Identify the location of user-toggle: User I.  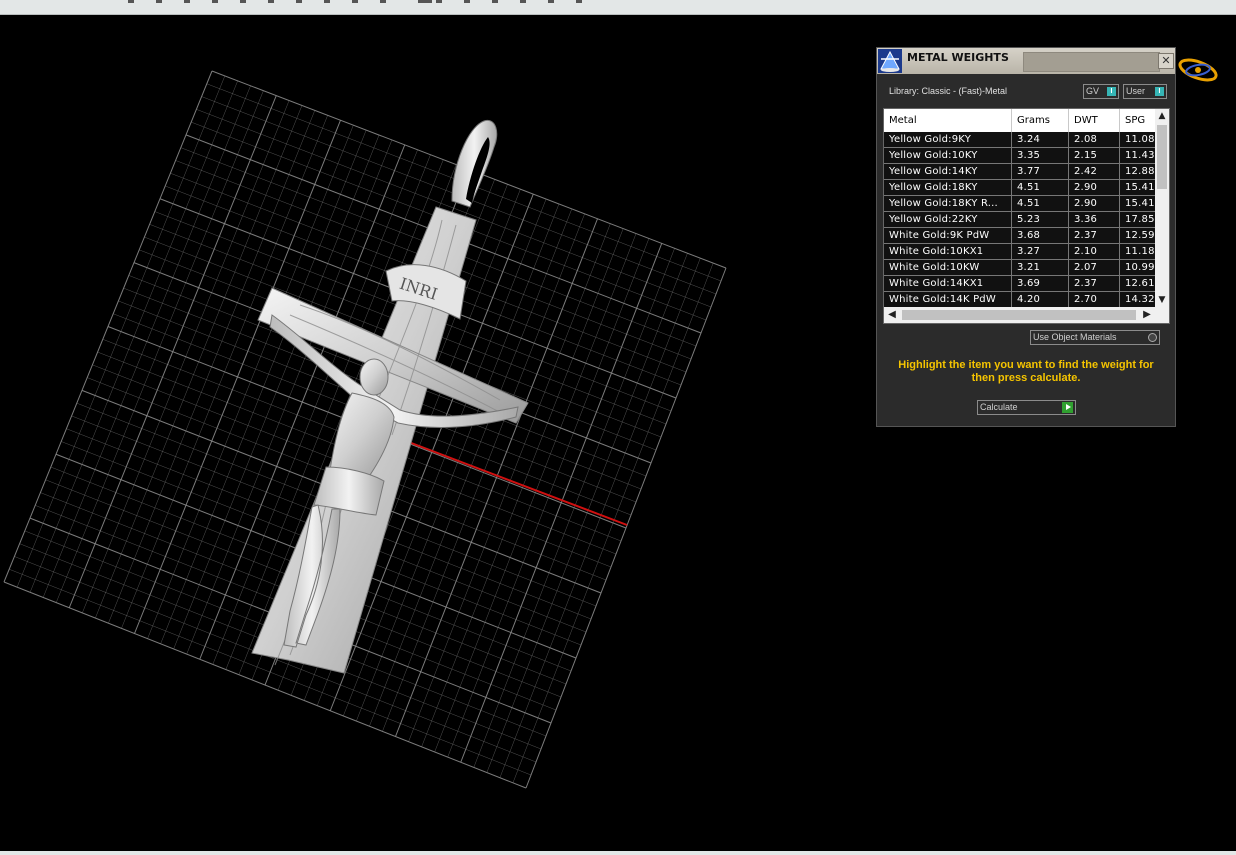
(1145, 91).